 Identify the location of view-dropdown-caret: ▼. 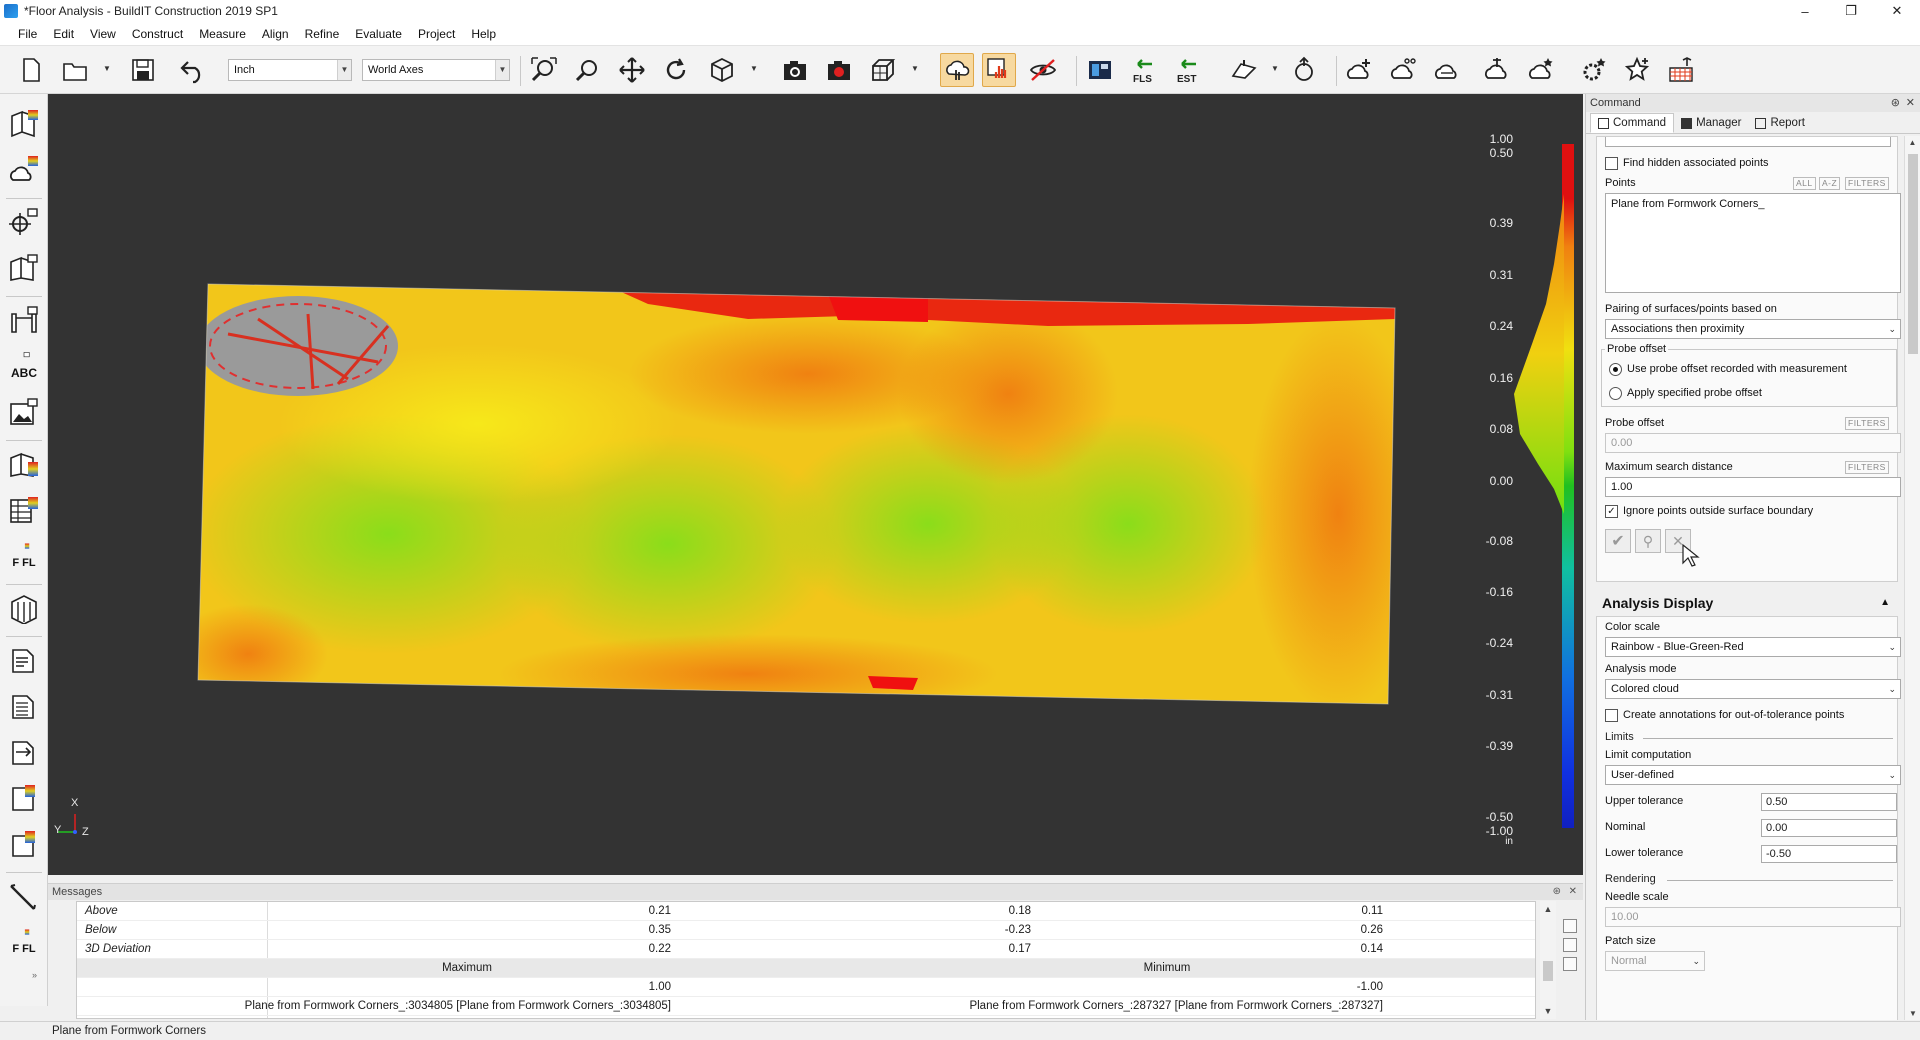
(754, 69).